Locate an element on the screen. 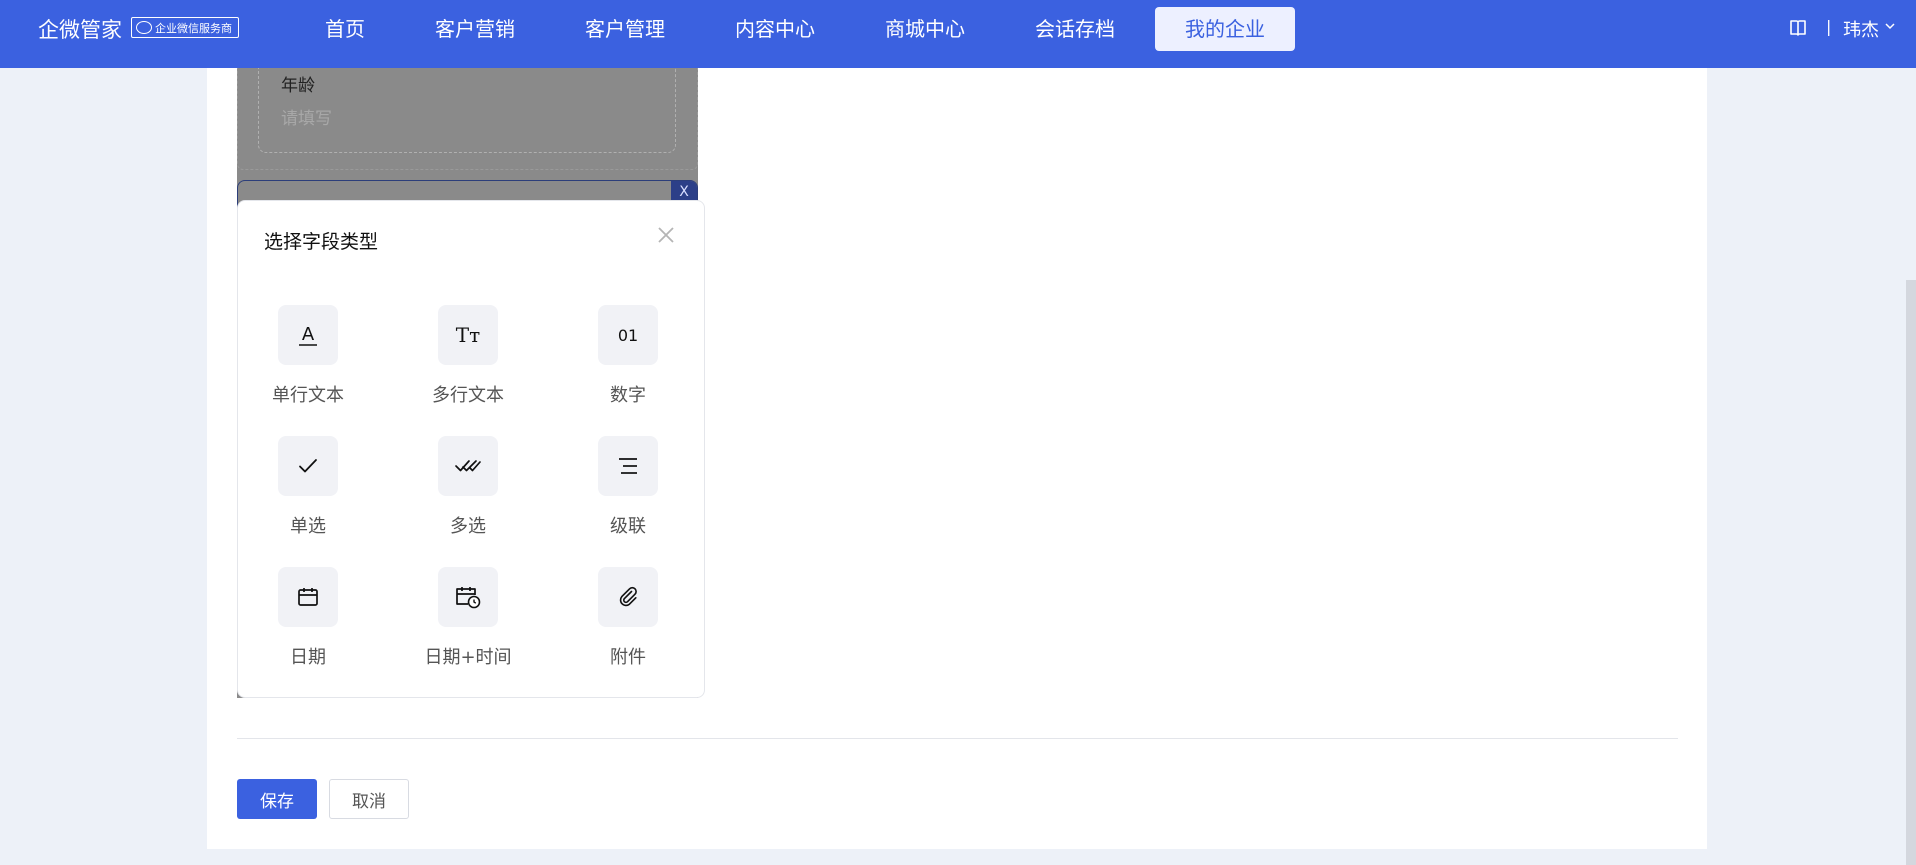 The image size is (1916, 865). nav-customer-management: 客户管理 is located at coordinates (625, 29).